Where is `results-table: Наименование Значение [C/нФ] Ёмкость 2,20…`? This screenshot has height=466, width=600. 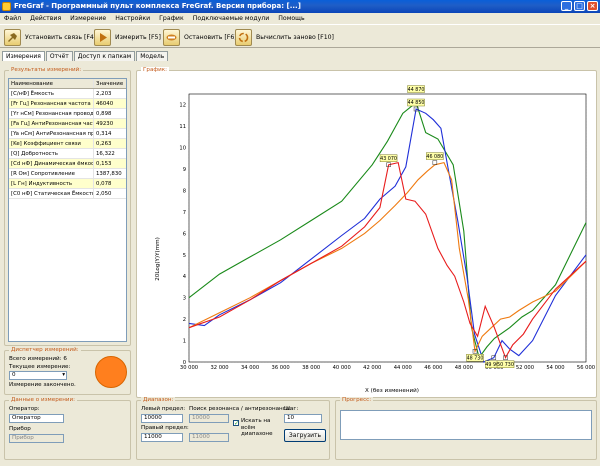 results-table: Наименование Значение [C/нФ] Ёмкость 2,20… is located at coordinates (67, 210).